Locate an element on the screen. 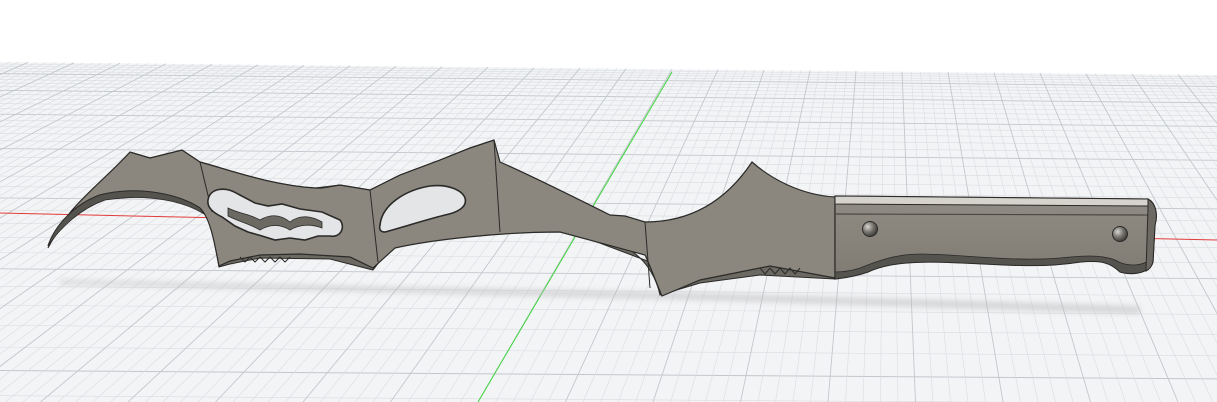  handle-pin-left is located at coordinates (870, 229).